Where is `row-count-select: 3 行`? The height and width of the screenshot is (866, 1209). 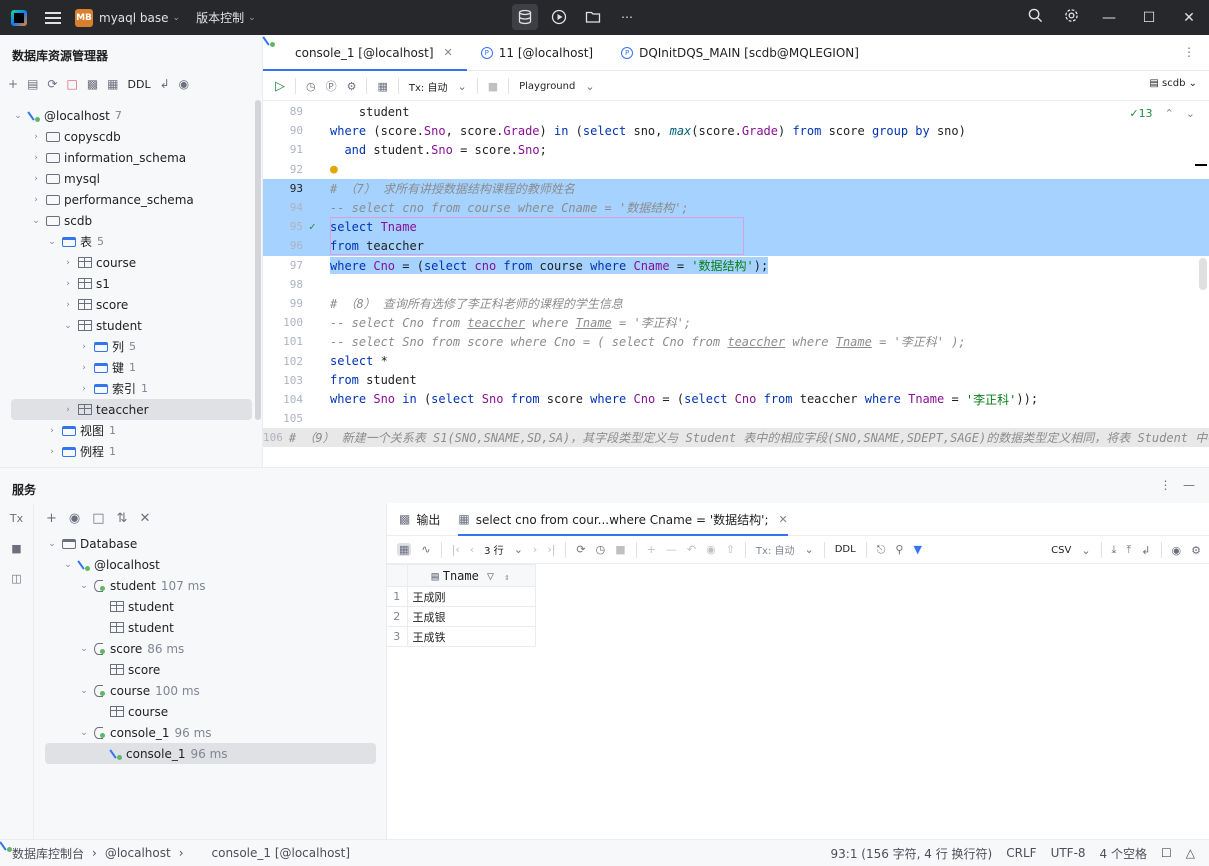 row-count-select: 3 行 is located at coordinates (494, 549).